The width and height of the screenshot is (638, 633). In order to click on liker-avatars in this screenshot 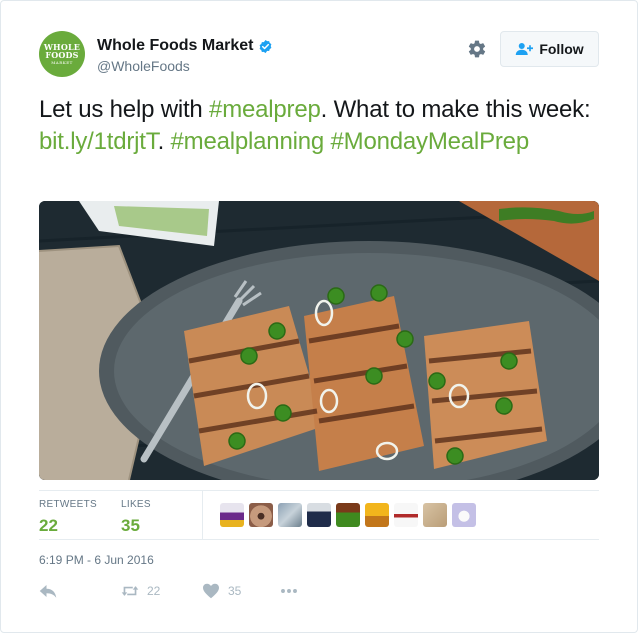, I will do `click(348, 515)`.